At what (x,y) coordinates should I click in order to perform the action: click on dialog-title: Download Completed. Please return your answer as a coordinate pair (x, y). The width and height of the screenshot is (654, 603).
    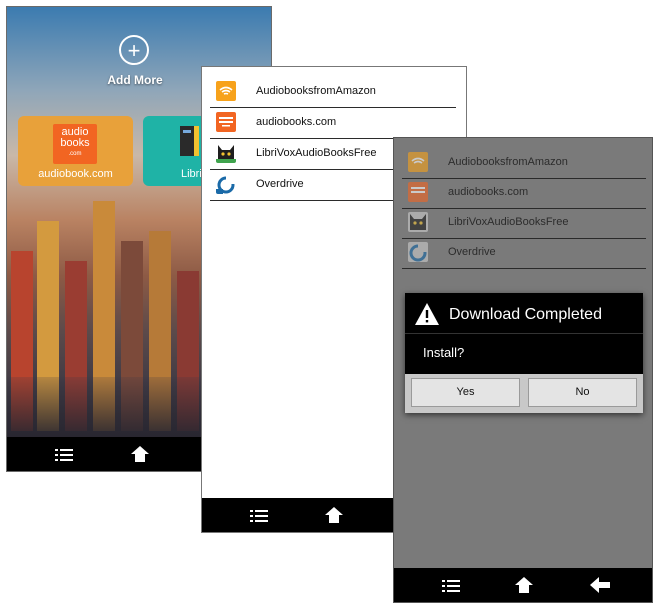
    Looking at the image, I should click on (525, 314).